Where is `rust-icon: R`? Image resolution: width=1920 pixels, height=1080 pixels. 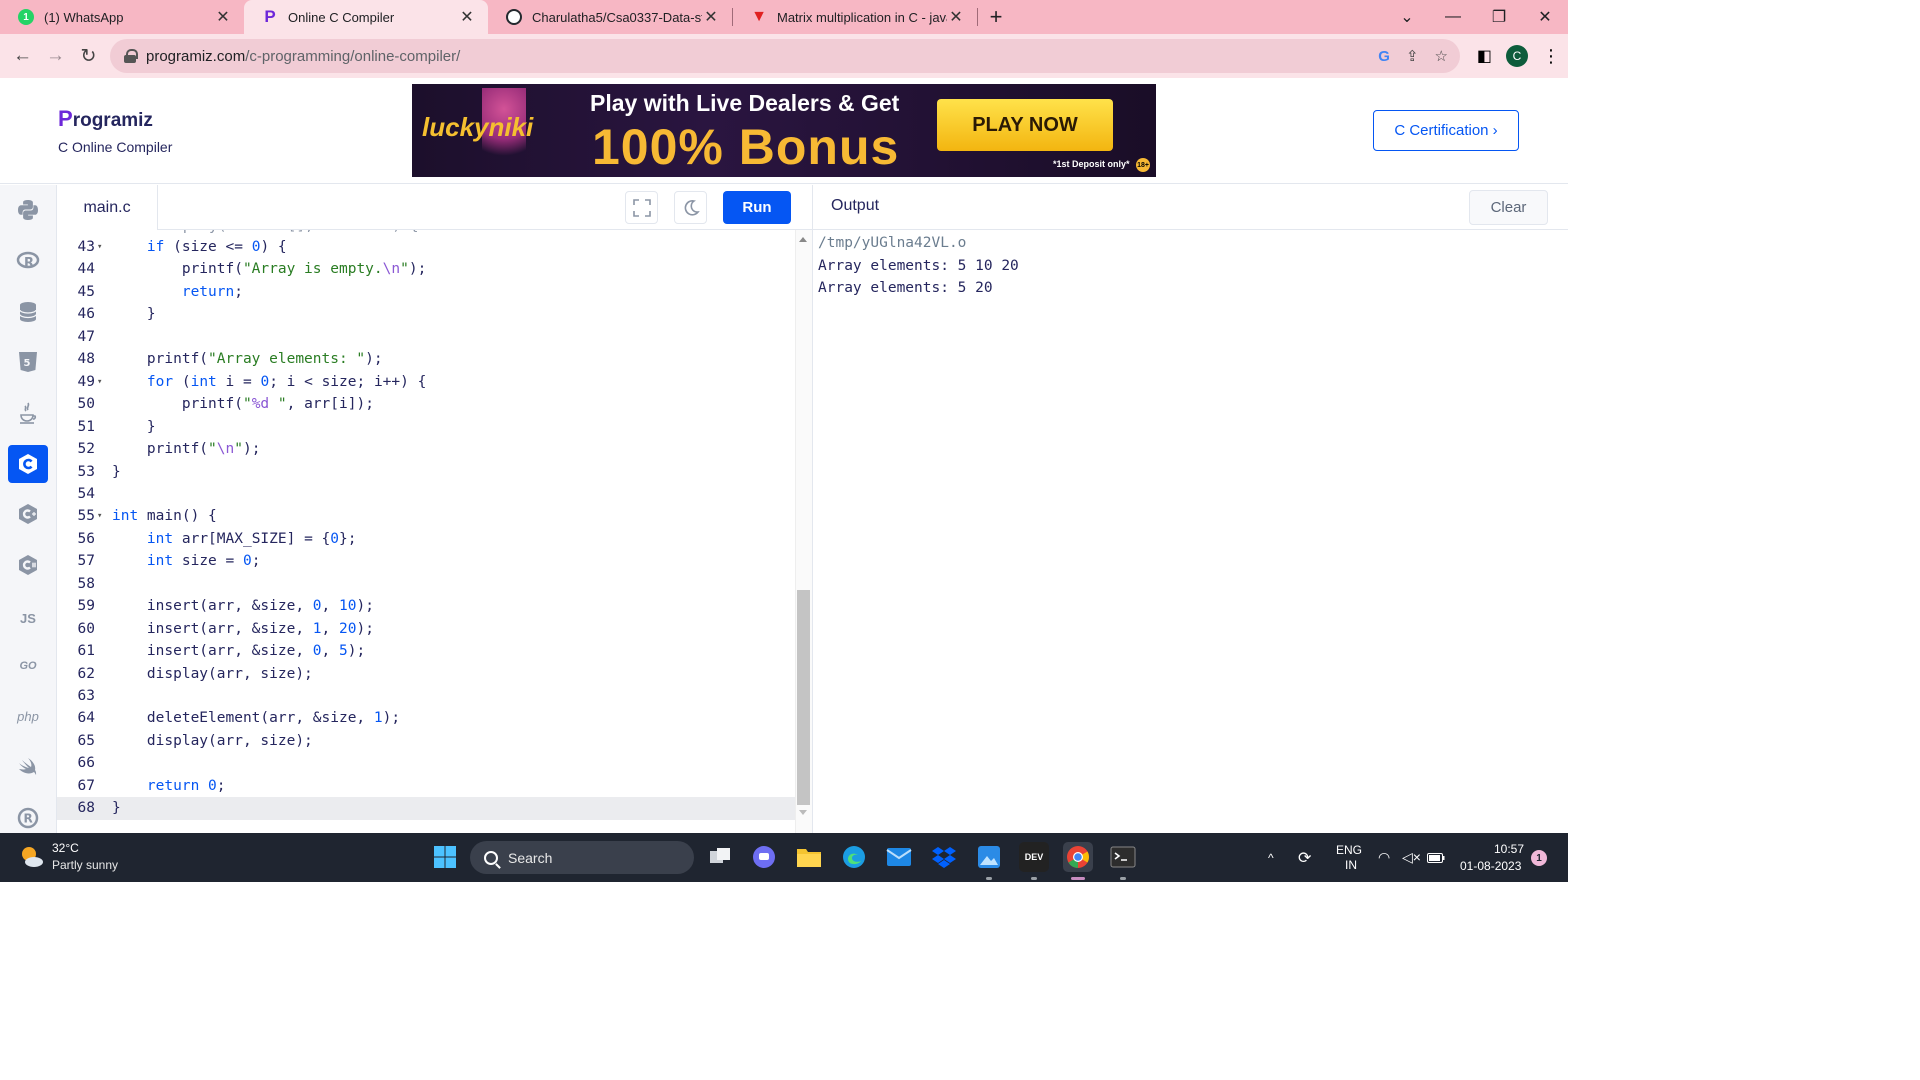 rust-icon: R is located at coordinates (28, 818).